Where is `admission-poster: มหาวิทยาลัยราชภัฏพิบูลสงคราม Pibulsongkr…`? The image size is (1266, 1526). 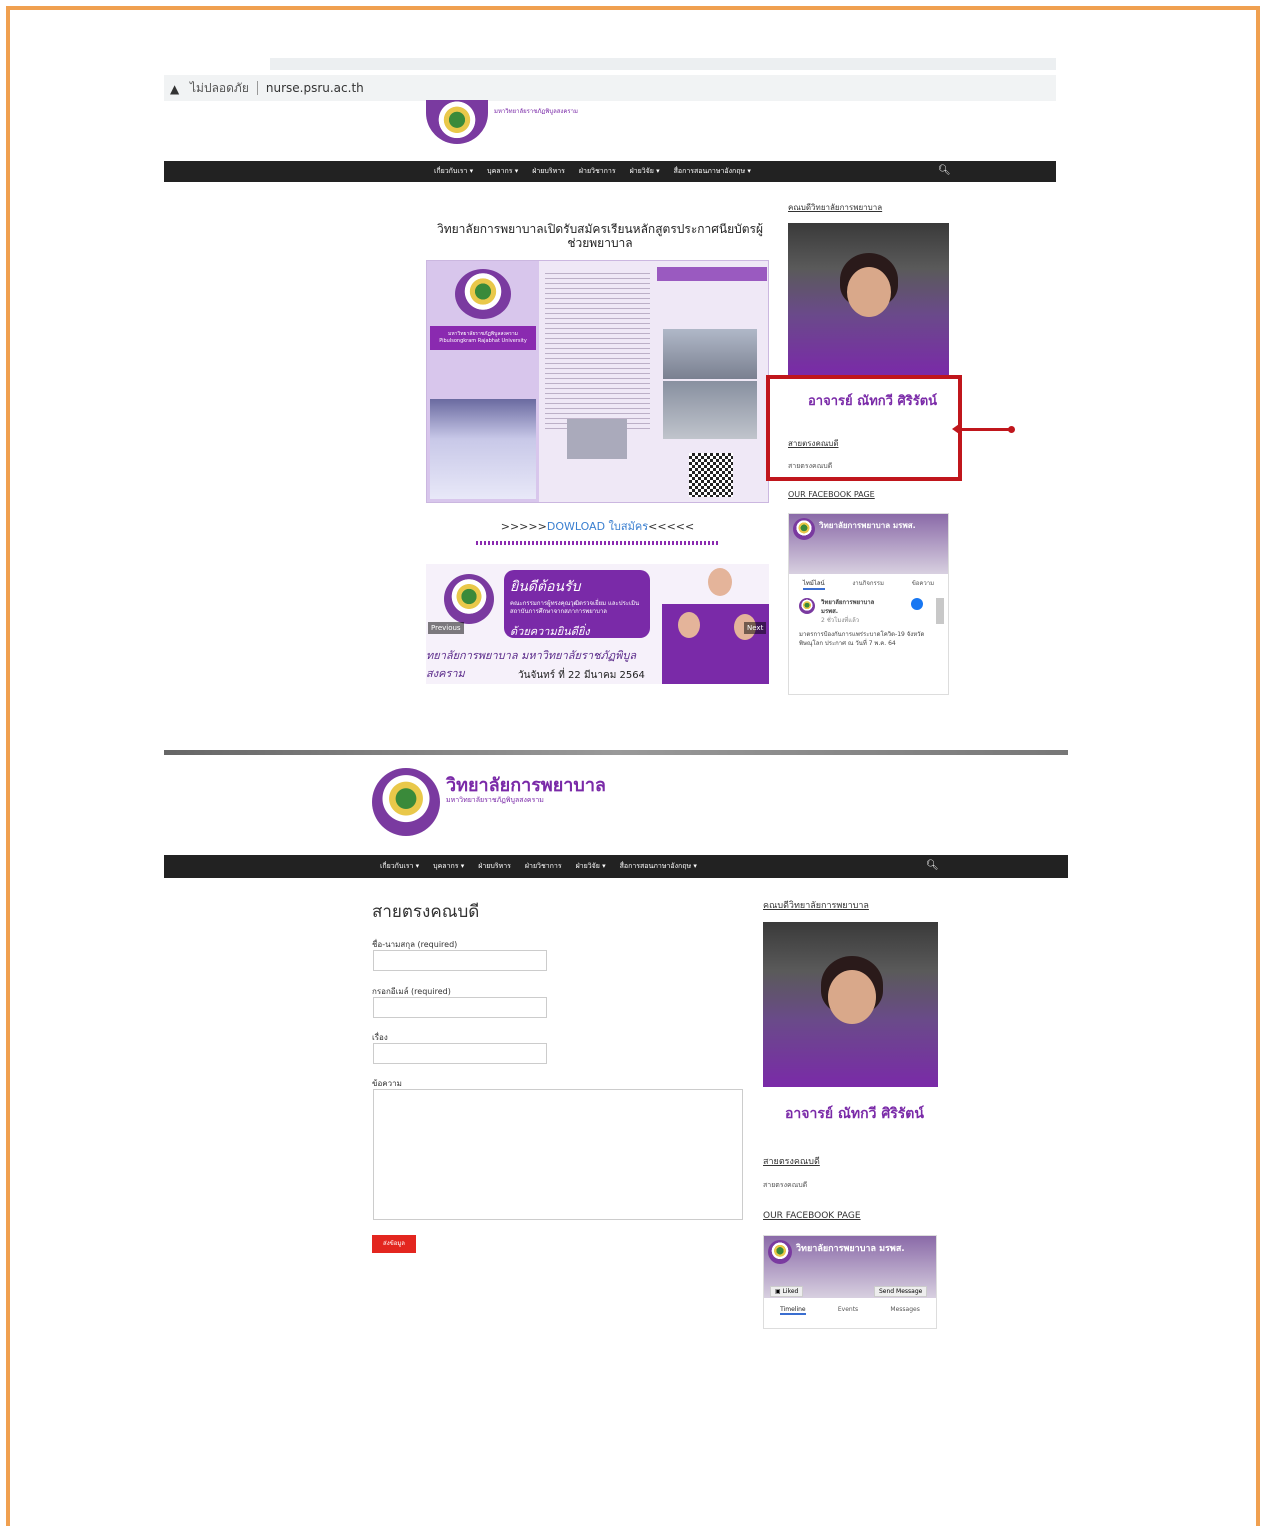
admission-poster: มหาวิทยาลัยราชภัฏพิบูลสงคราม Pibulsongkr… is located at coordinates (597, 381).